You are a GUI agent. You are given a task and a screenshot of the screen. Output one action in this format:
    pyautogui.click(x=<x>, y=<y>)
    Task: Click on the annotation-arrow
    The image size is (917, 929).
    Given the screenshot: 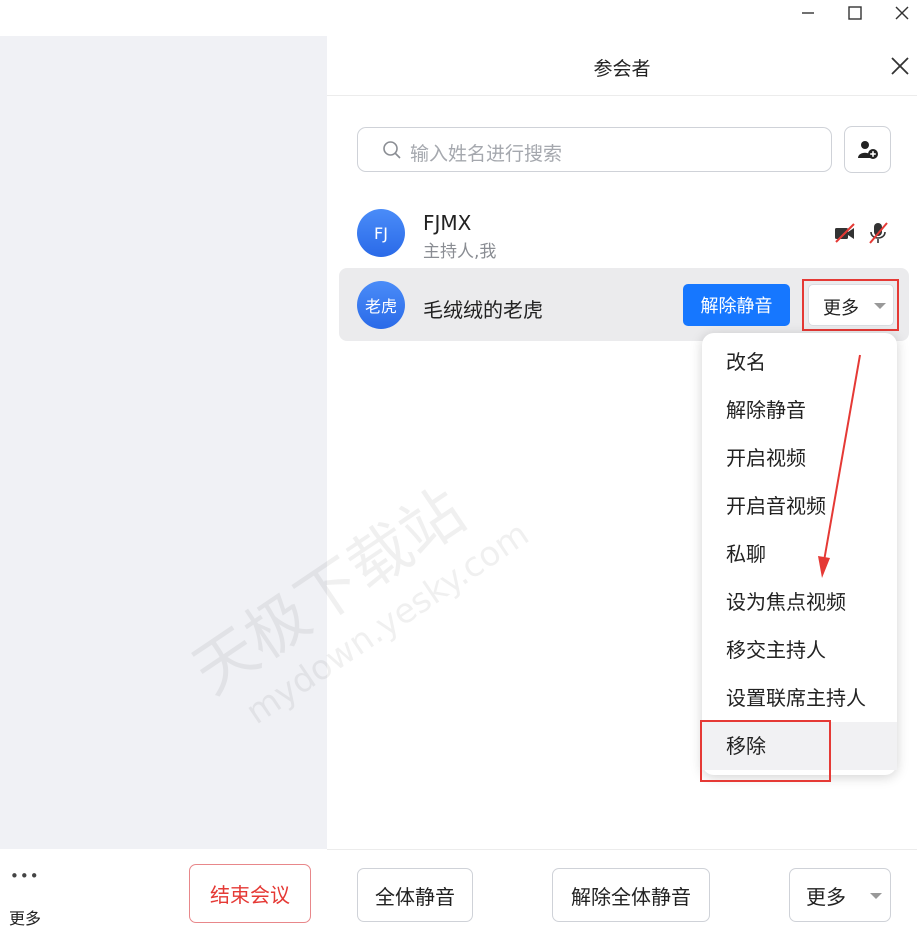 What is the action you would take?
    pyautogui.click(x=839, y=466)
    